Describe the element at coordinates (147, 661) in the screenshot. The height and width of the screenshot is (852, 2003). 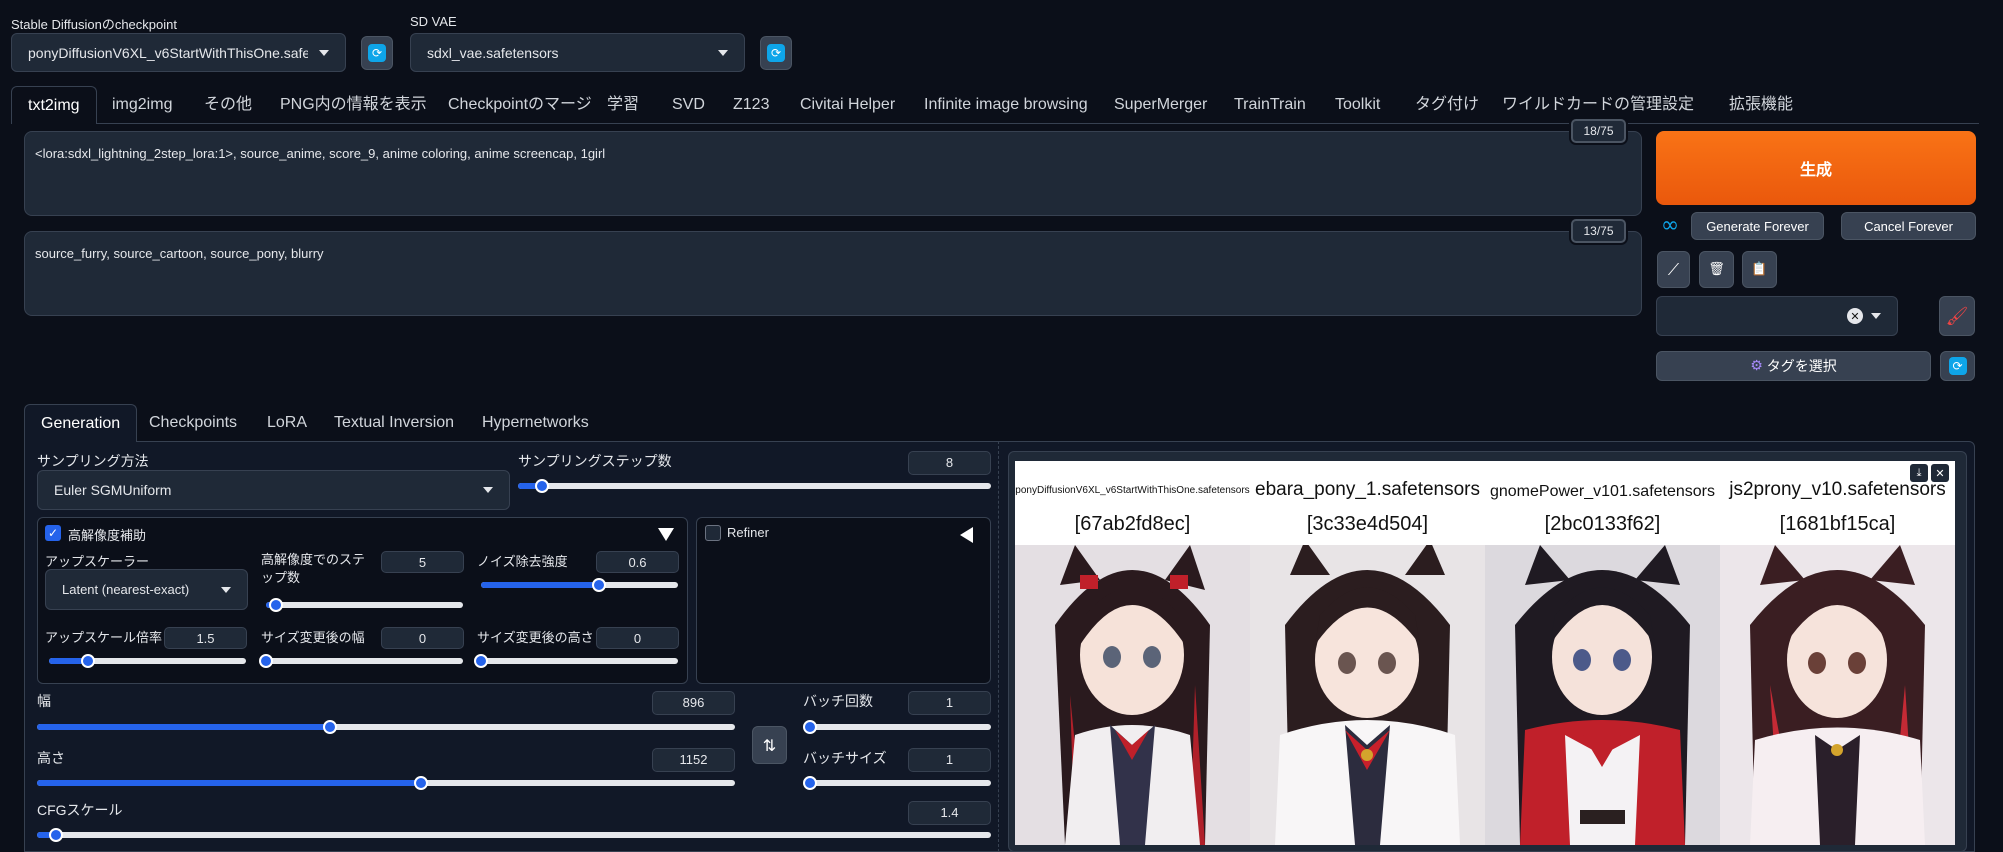
I see `upscale-by-slider` at that location.